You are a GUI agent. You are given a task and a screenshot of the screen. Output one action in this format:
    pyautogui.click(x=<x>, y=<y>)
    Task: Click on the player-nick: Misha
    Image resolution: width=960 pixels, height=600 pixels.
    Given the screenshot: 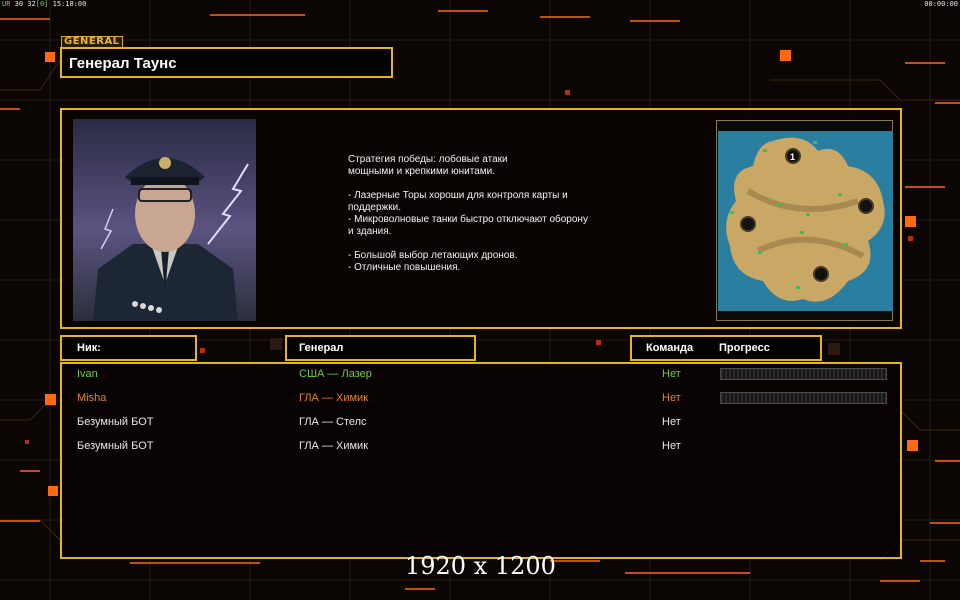 What is the action you would take?
    pyautogui.click(x=92, y=398)
    